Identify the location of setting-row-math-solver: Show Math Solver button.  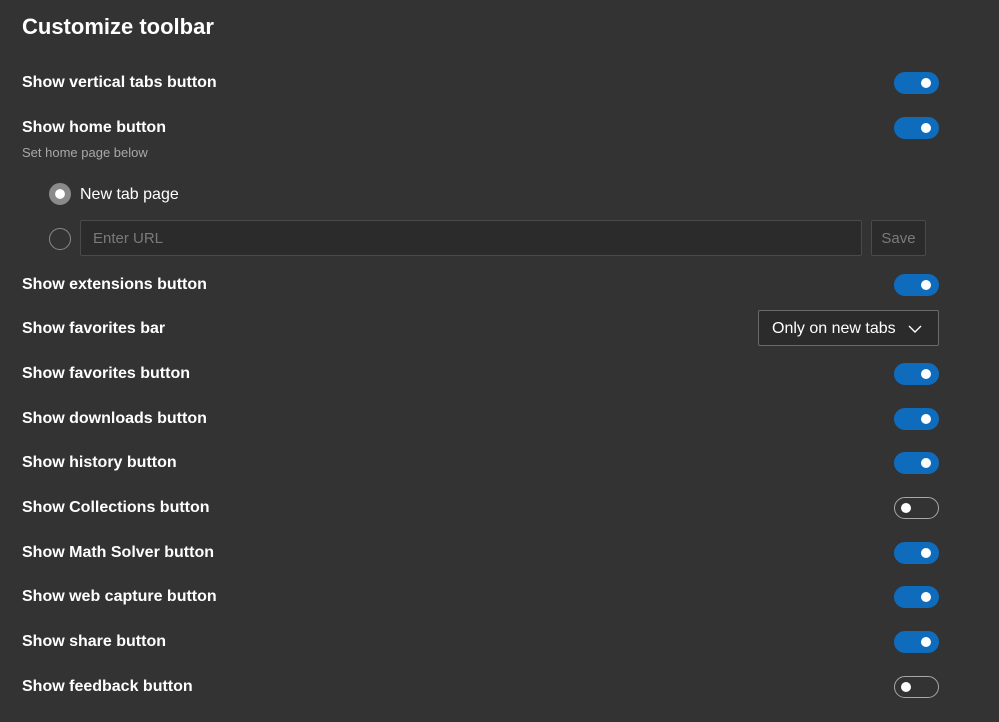
(480, 553).